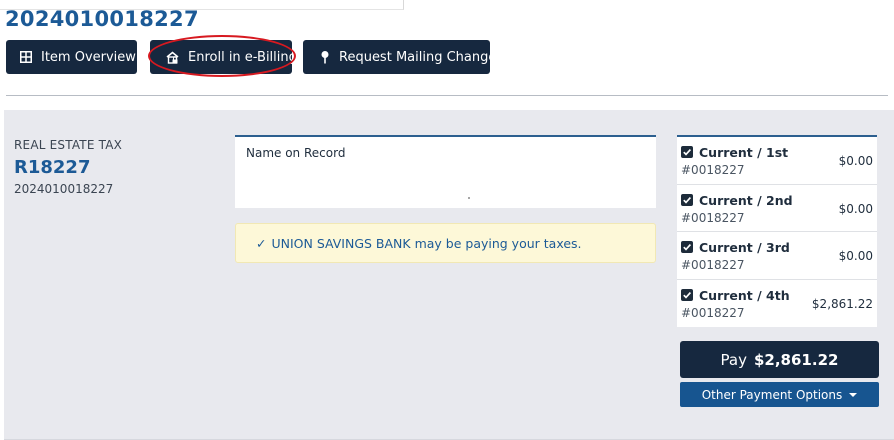  Describe the element at coordinates (746, 200) in the screenshot. I see `installment-title: Current / 2nd` at that location.